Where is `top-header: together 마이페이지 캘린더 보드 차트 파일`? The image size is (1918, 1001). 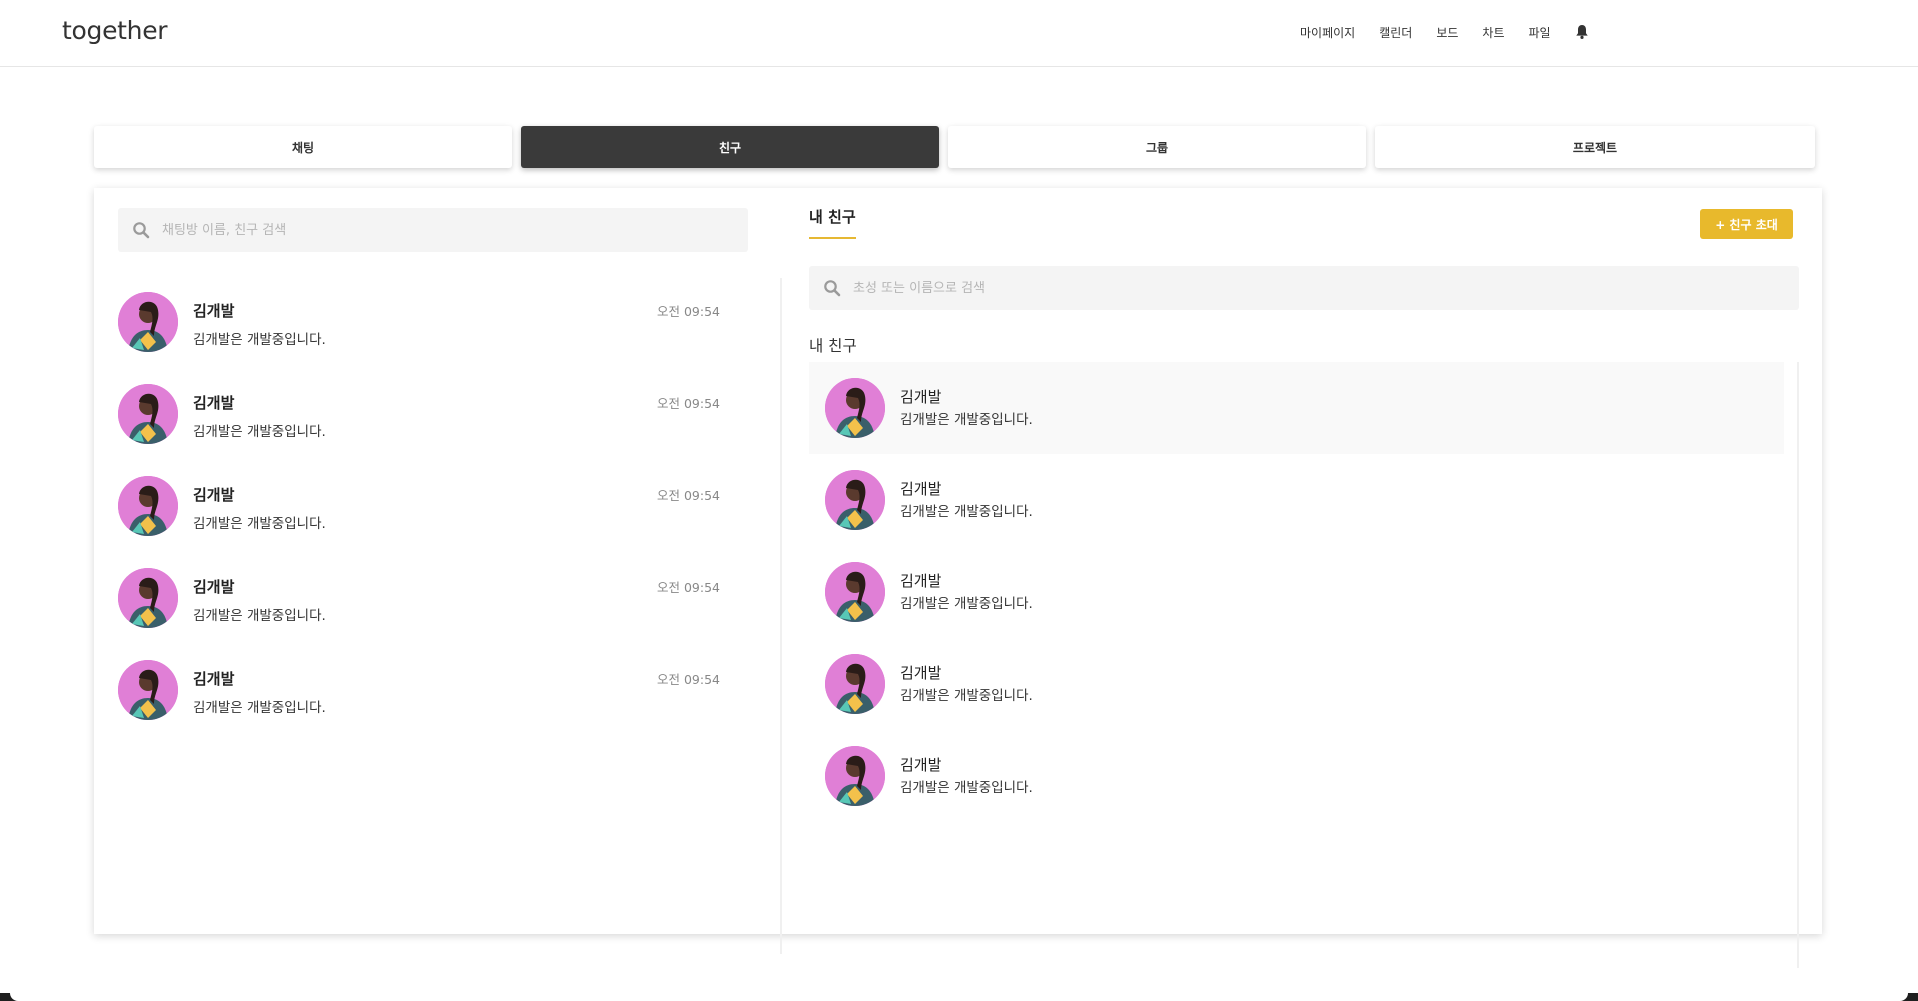 top-header: together 마이페이지 캘린더 보드 차트 파일 is located at coordinates (959, 33).